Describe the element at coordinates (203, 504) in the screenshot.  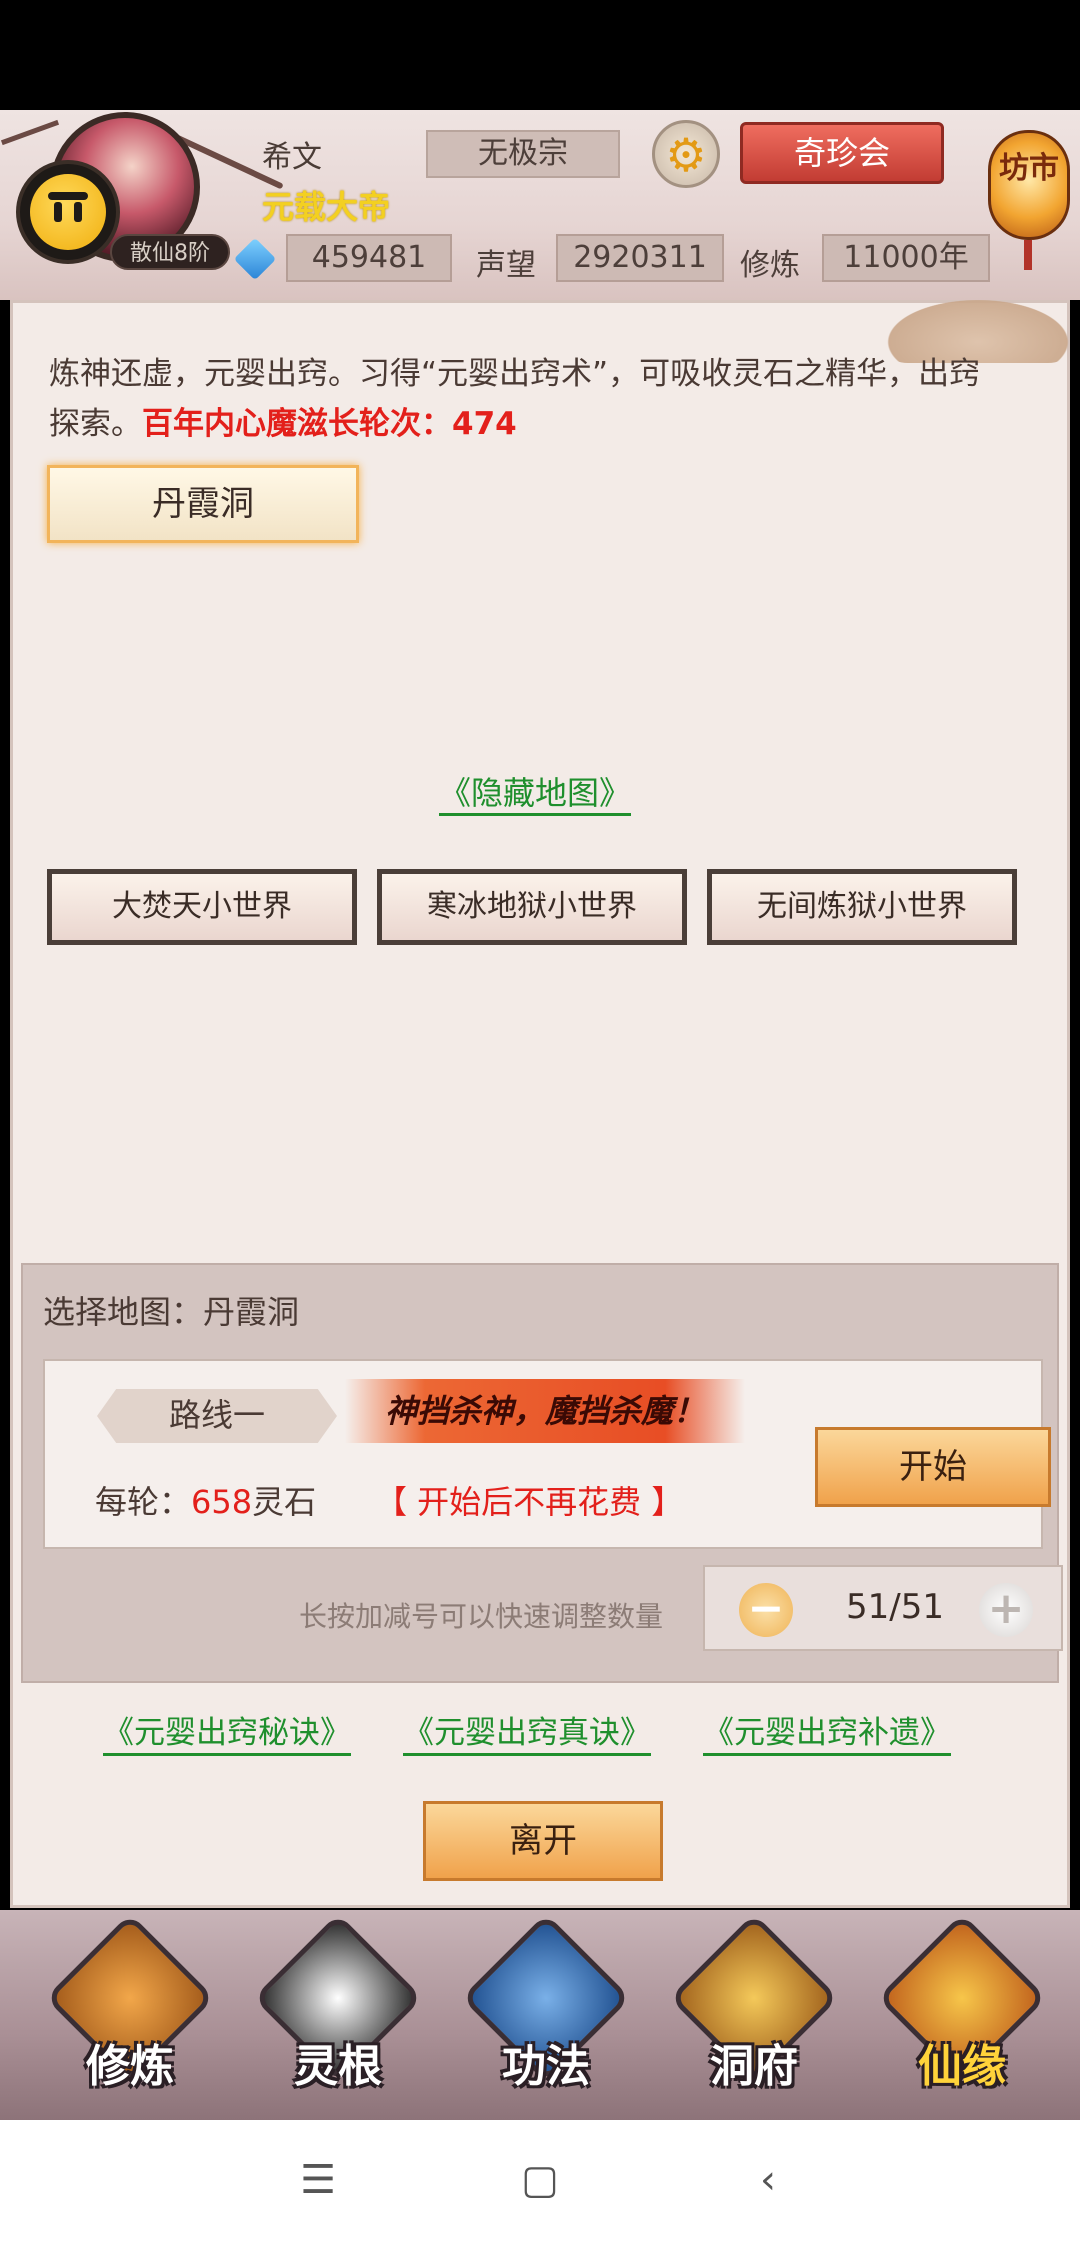
I see `map-button-danxia: 丹霞洞` at that location.